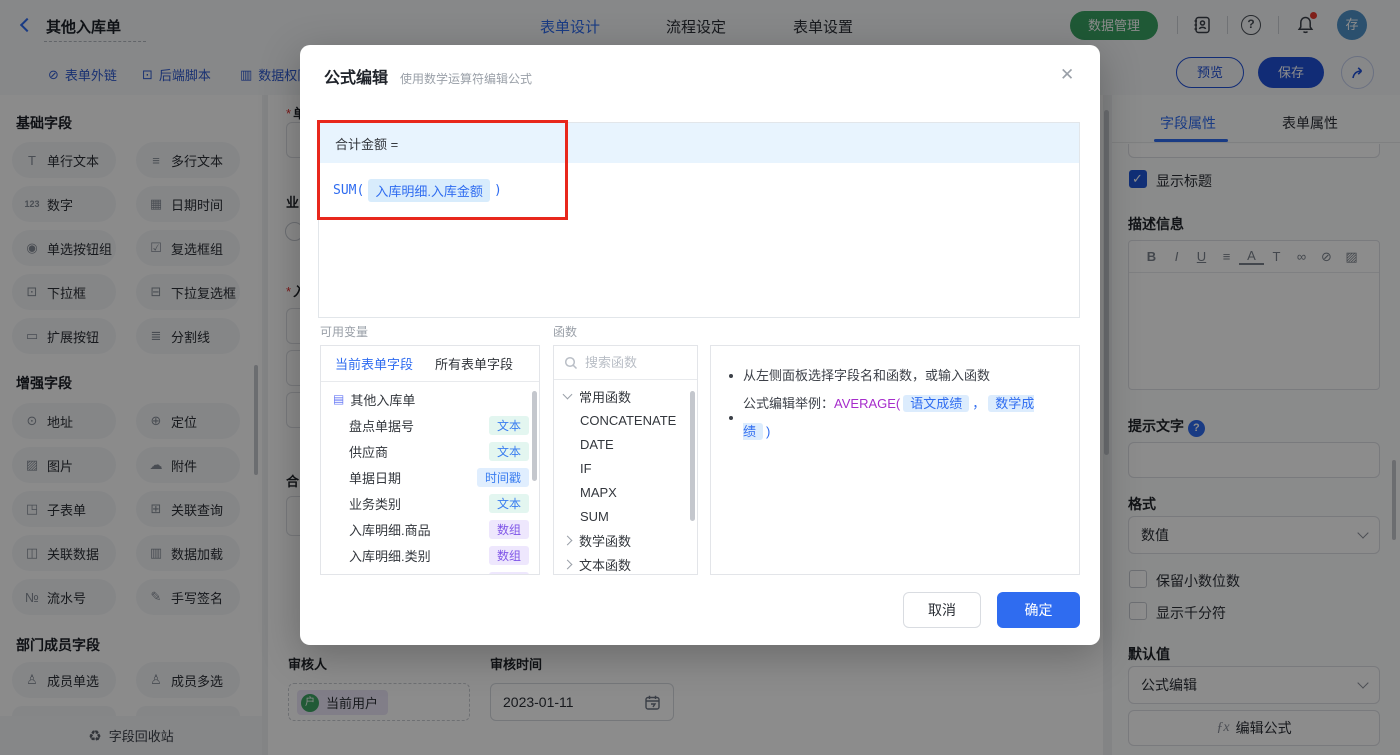 The height and width of the screenshot is (755, 1400). I want to click on tip-example: 公式编辑举例：AVERAGE(语文成绩，数学成绩), so click(902, 418).